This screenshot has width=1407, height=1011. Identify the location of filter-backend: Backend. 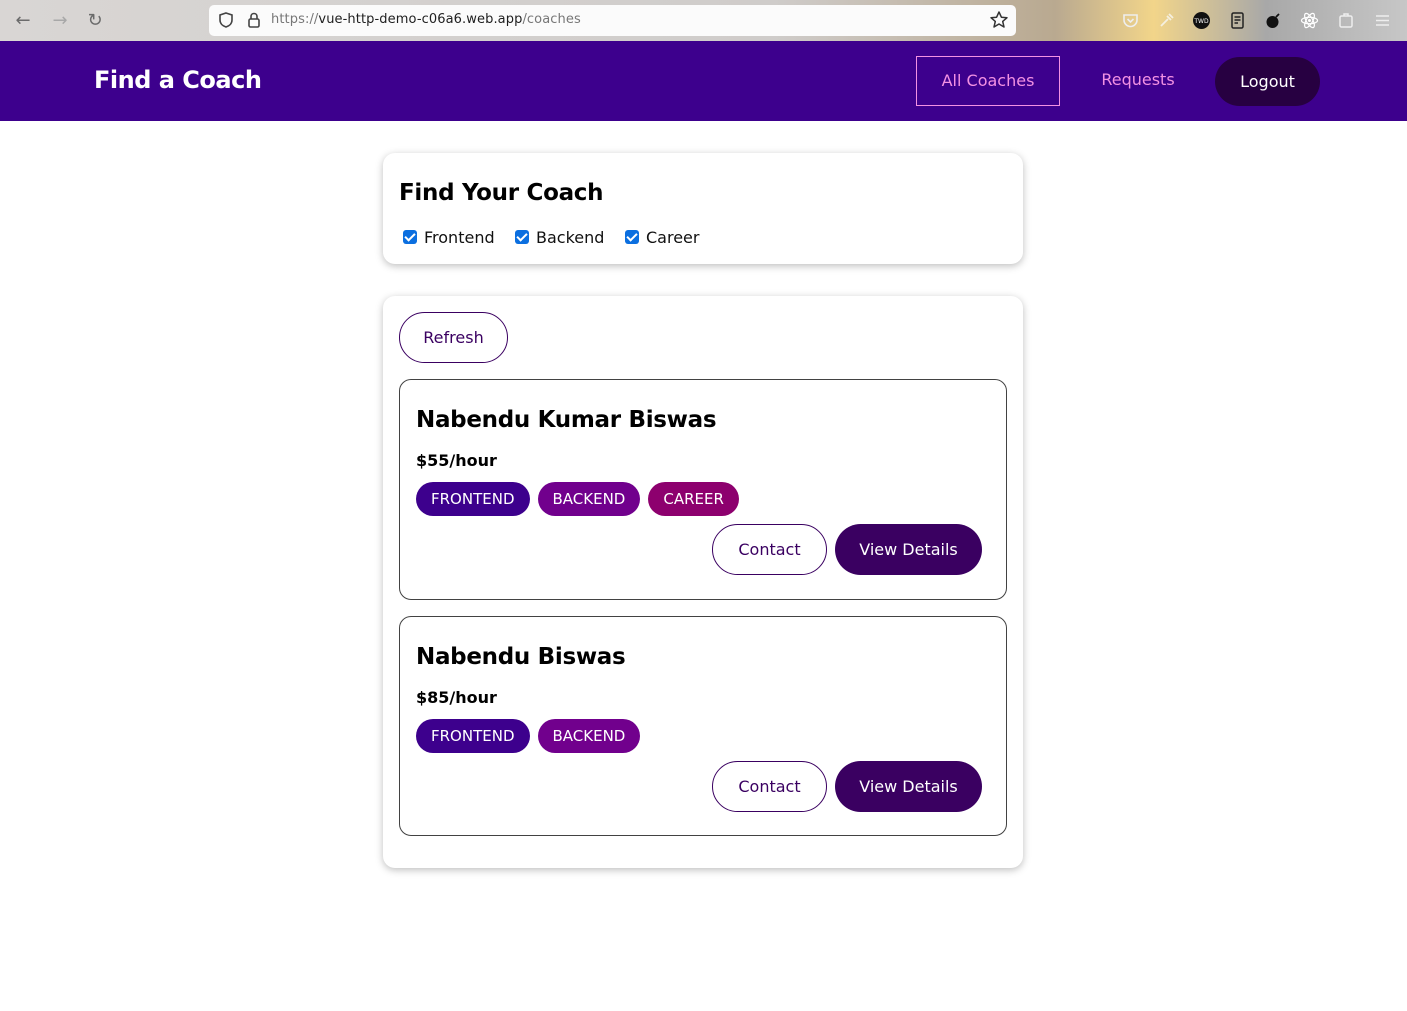
(559, 237).